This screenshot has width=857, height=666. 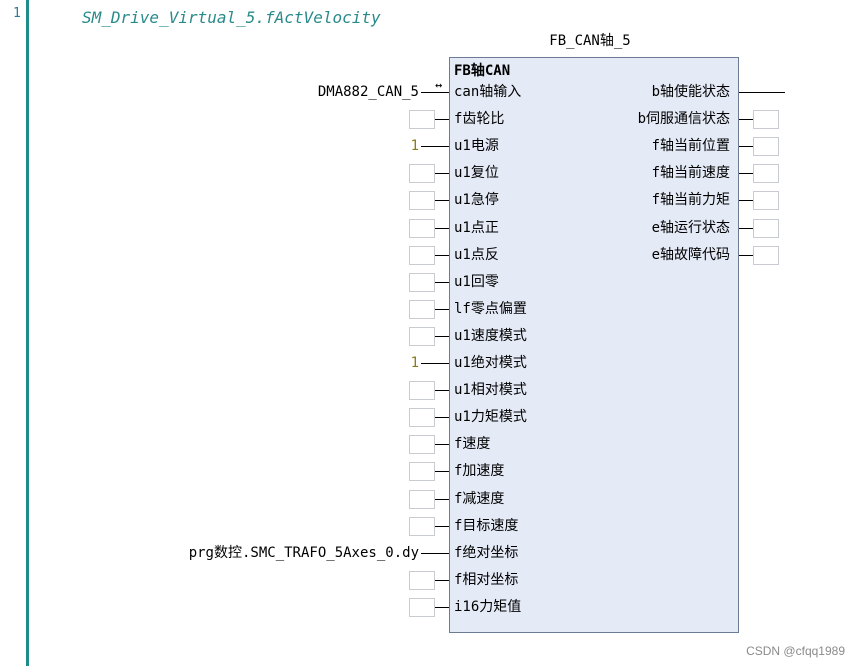 I want to click on input-value: DMA882_CAN_5, so click(x=368, y=92).